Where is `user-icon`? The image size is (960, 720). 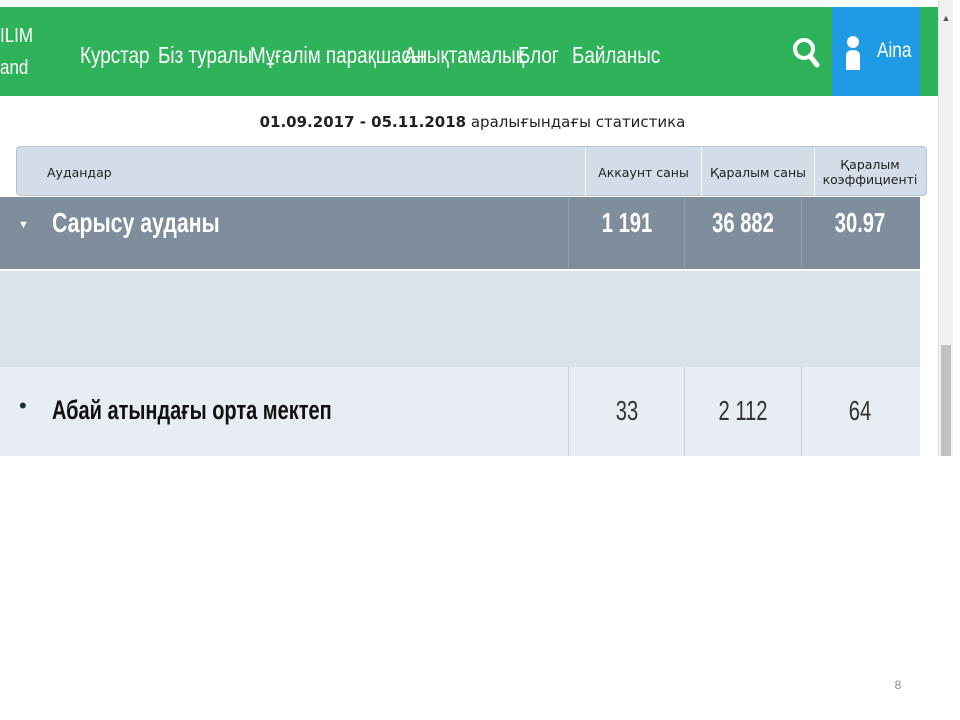 user-icon is located at coordinates (853, 53).